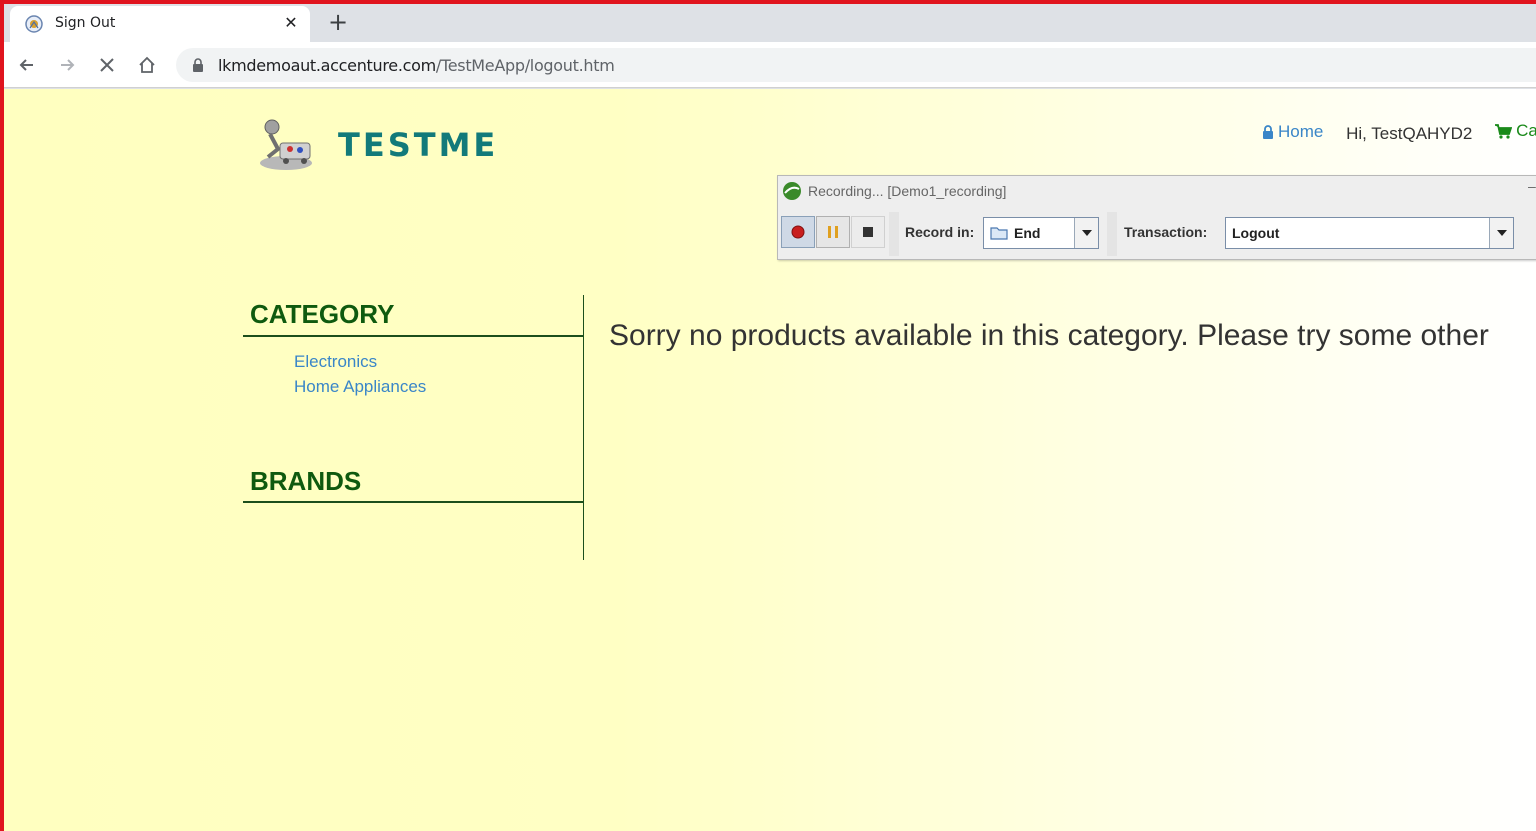 The width and height of the screenshot is (1536, 831). Describe the element at coordinates (338, 23) in the screenshot. I see `new-tab-button: +` at that location.